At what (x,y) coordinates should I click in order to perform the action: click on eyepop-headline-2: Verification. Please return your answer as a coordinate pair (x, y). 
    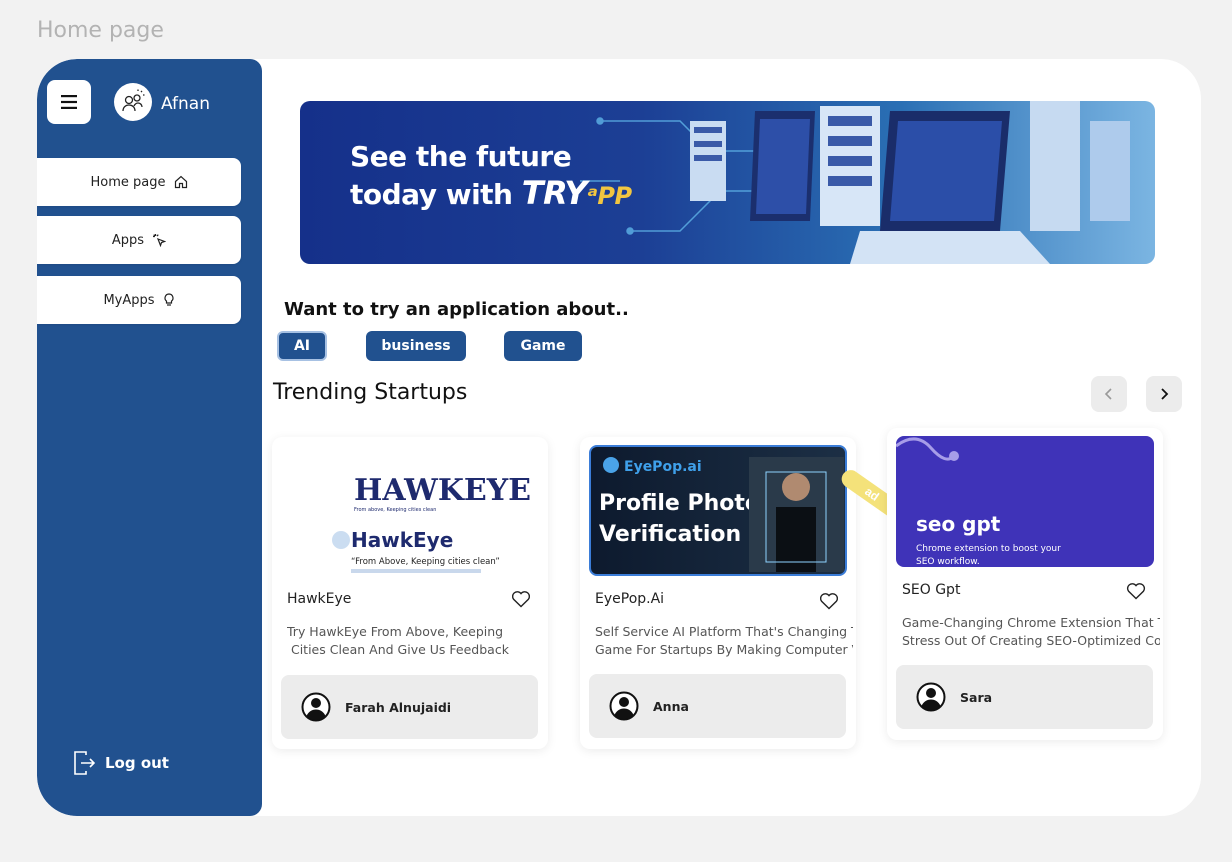
    Looking at the image, I should click on (670, 534).